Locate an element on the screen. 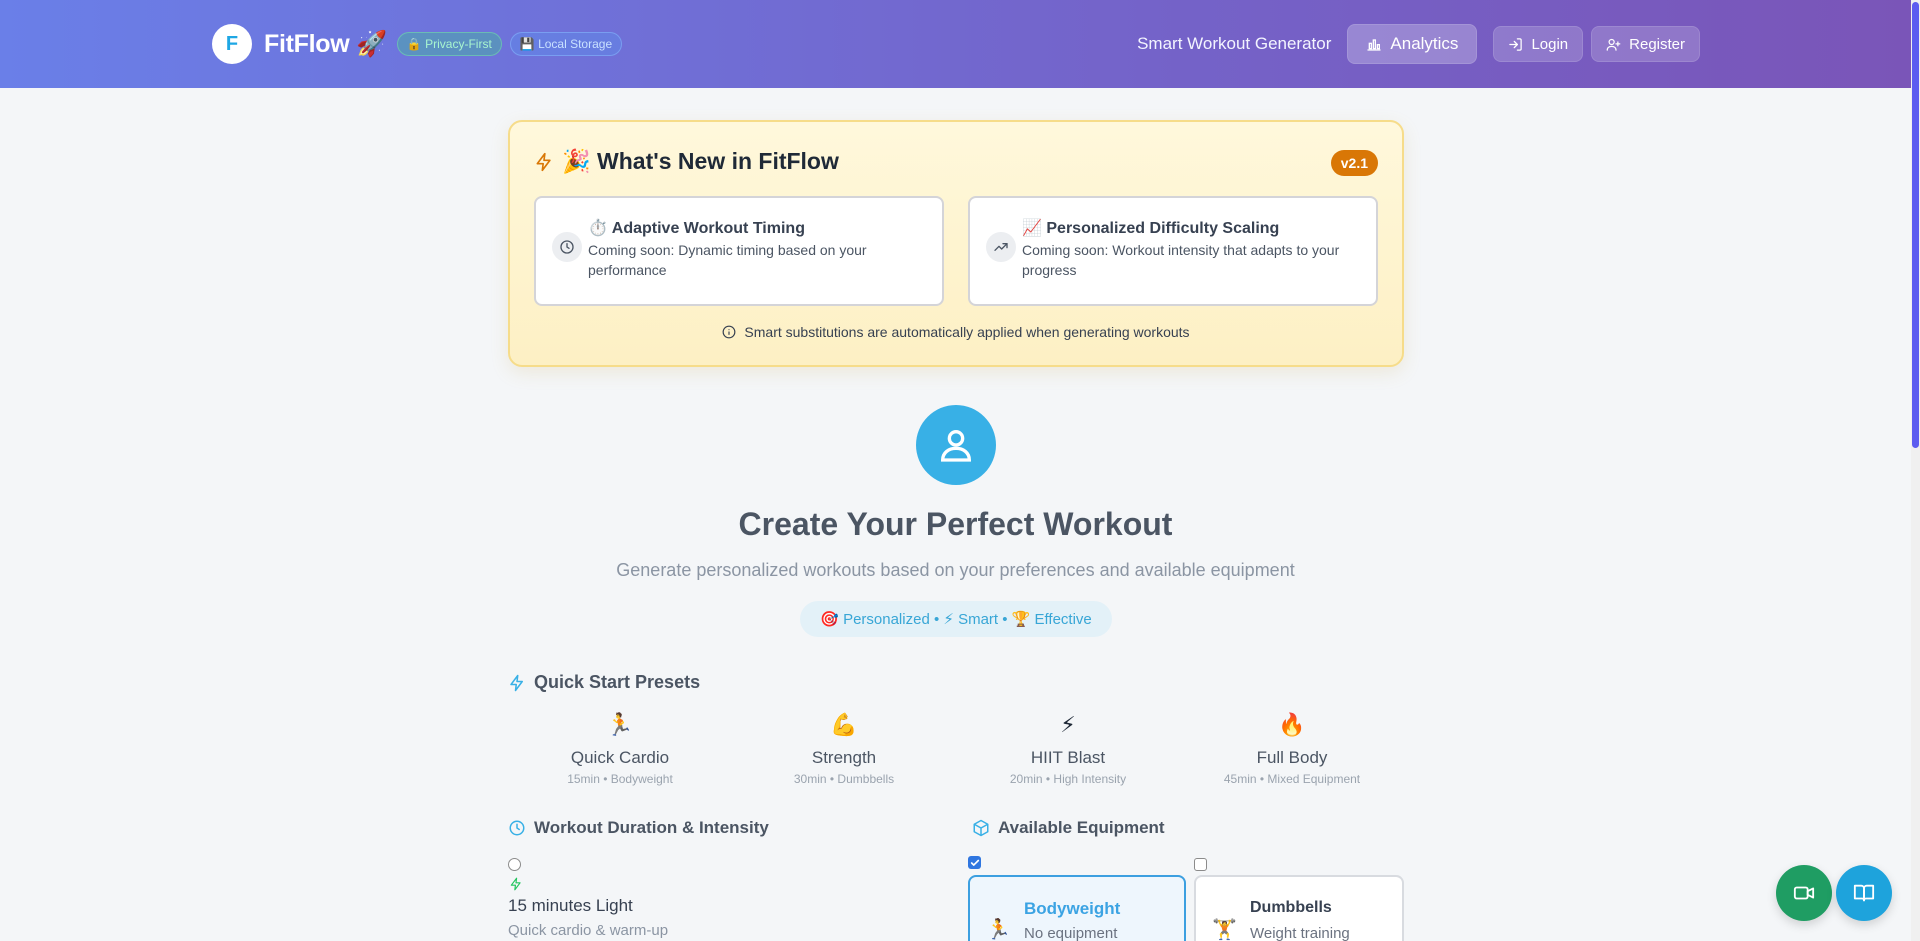 This screenshot has width=1920, height=941. video-button is located at coordinates (1804, 893).